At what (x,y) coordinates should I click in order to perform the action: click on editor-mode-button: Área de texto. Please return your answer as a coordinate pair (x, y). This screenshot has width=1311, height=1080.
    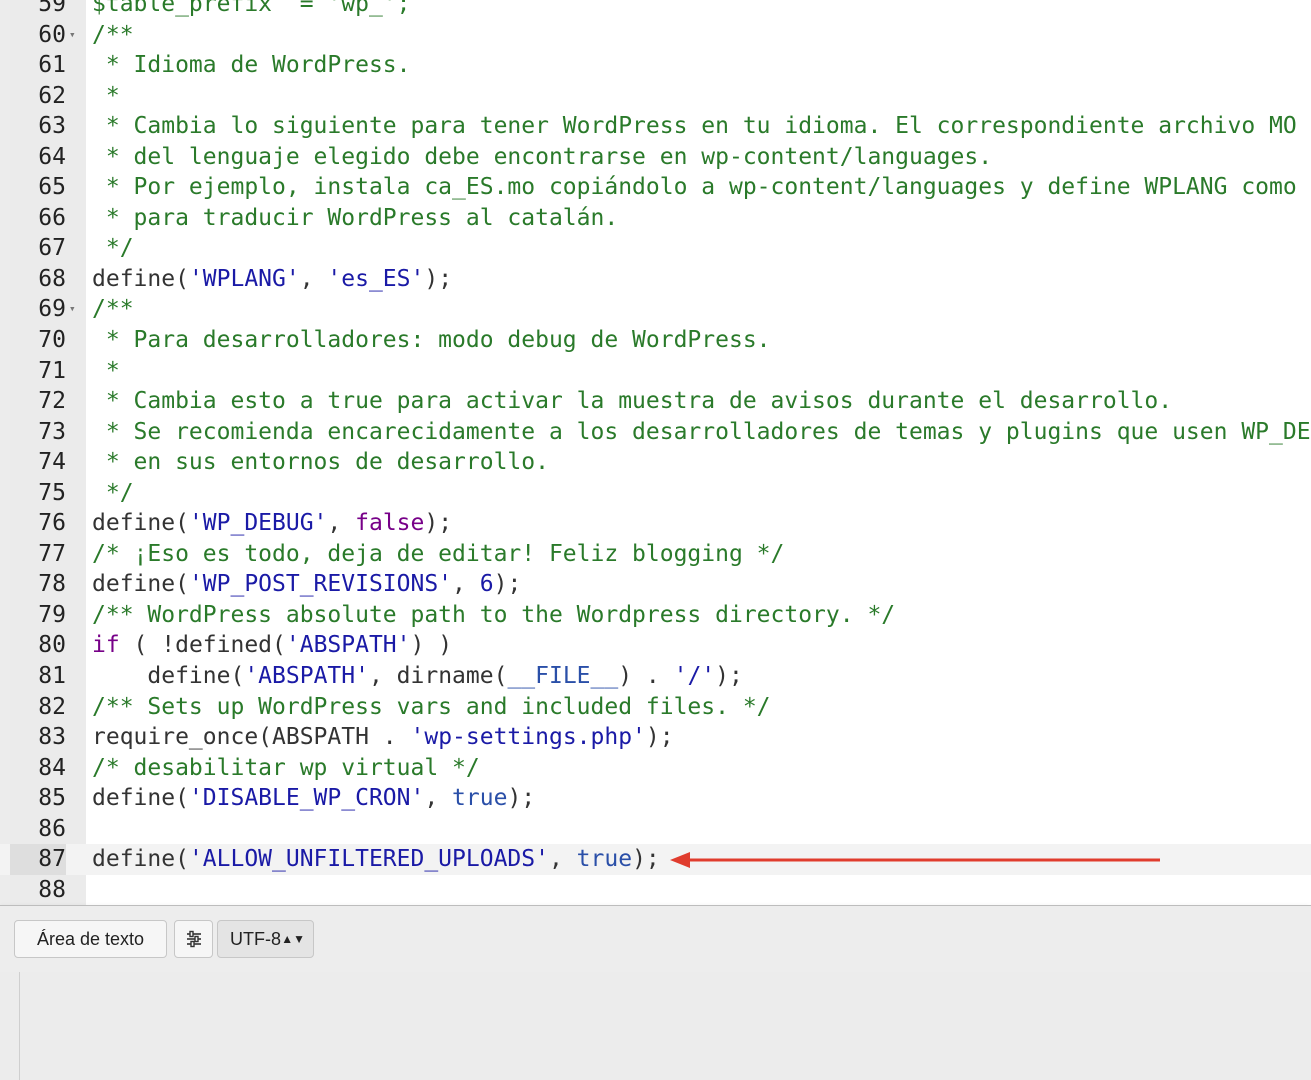
    Looking at the image, I should click on (90, 939).